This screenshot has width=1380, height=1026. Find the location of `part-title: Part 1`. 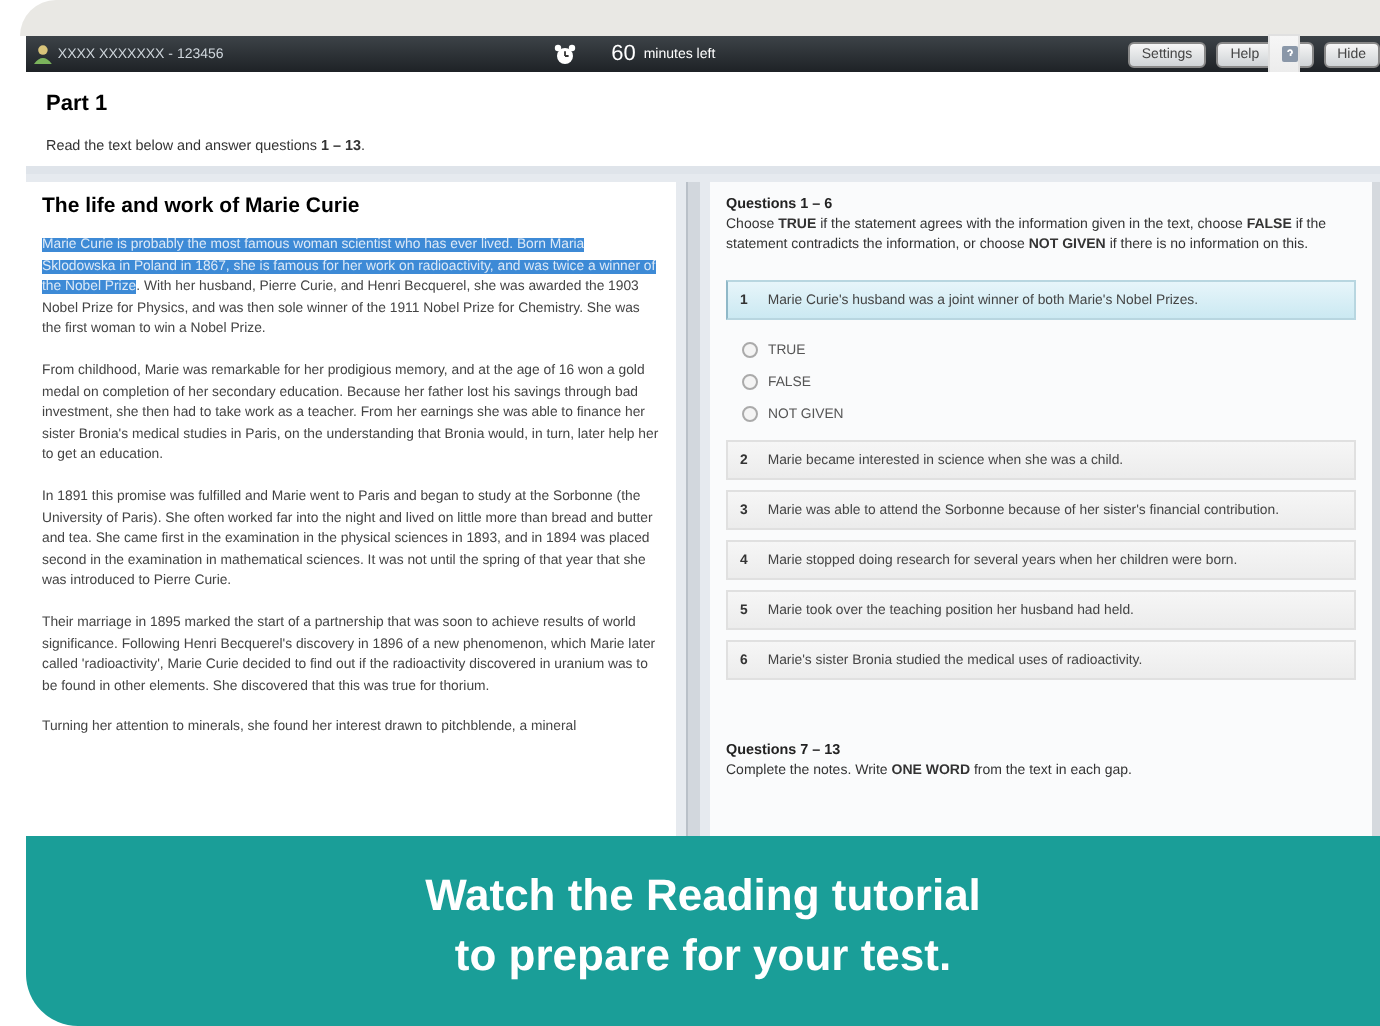

part-title: Part 1 is located at coordinates (78, 104).